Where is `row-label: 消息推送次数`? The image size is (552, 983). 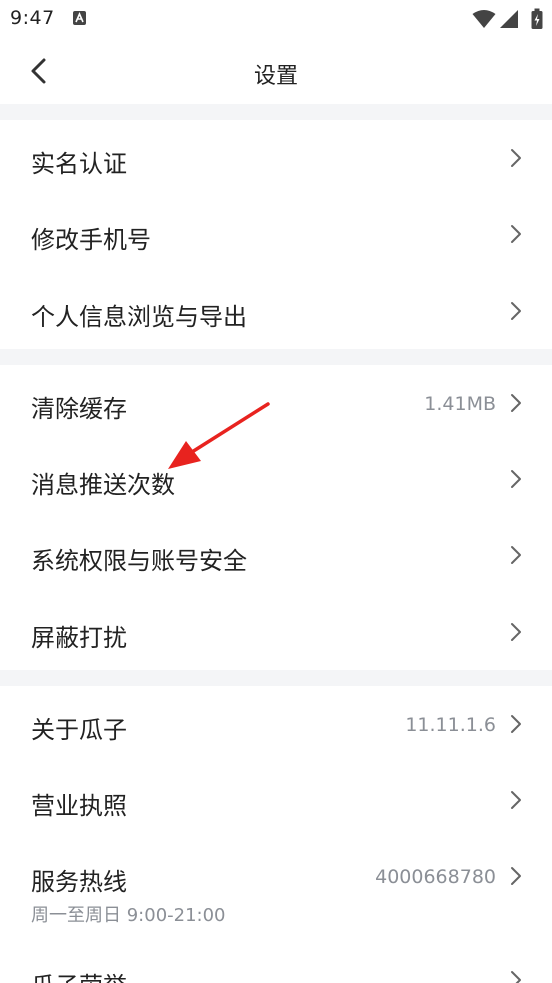
row-label: 消息推送次数 is located at coordinates (103, 485).